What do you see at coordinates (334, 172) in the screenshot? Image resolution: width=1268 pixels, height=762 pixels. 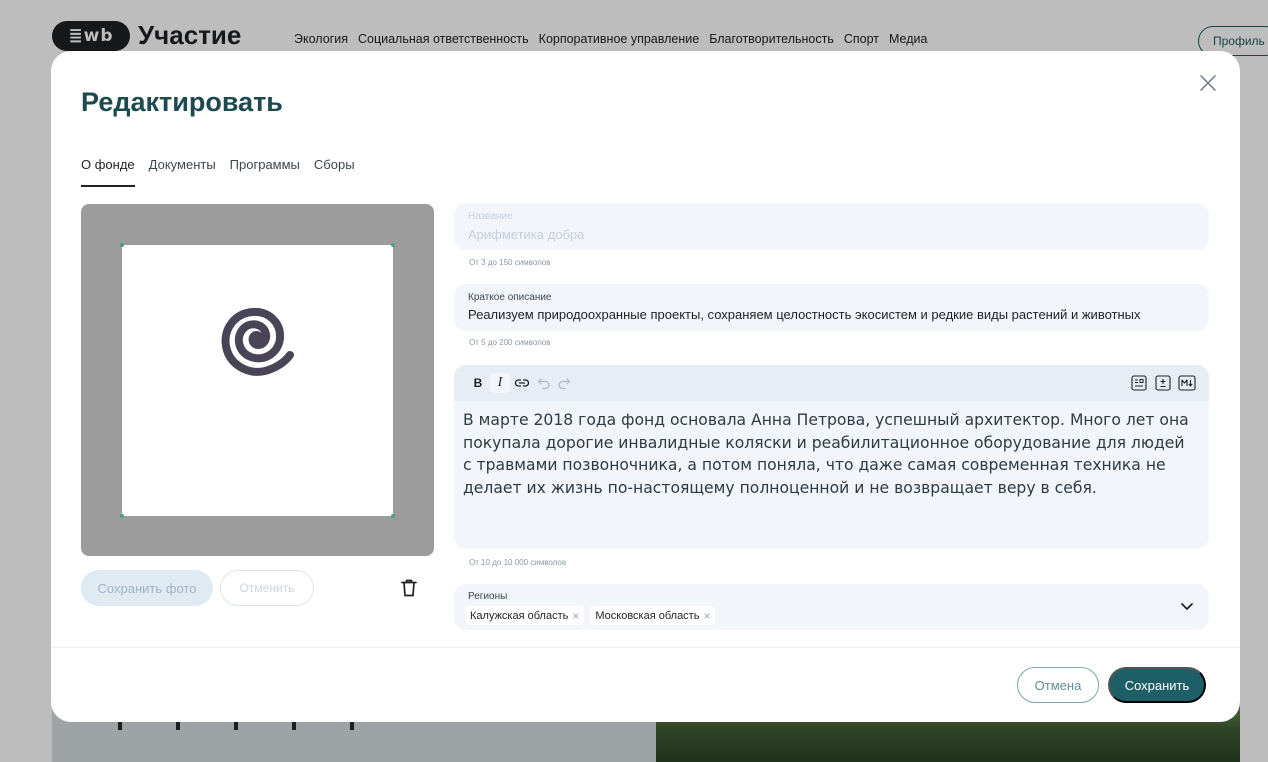 I see `tab-fundraisers: Сборы` at bounding box center [334, 172].